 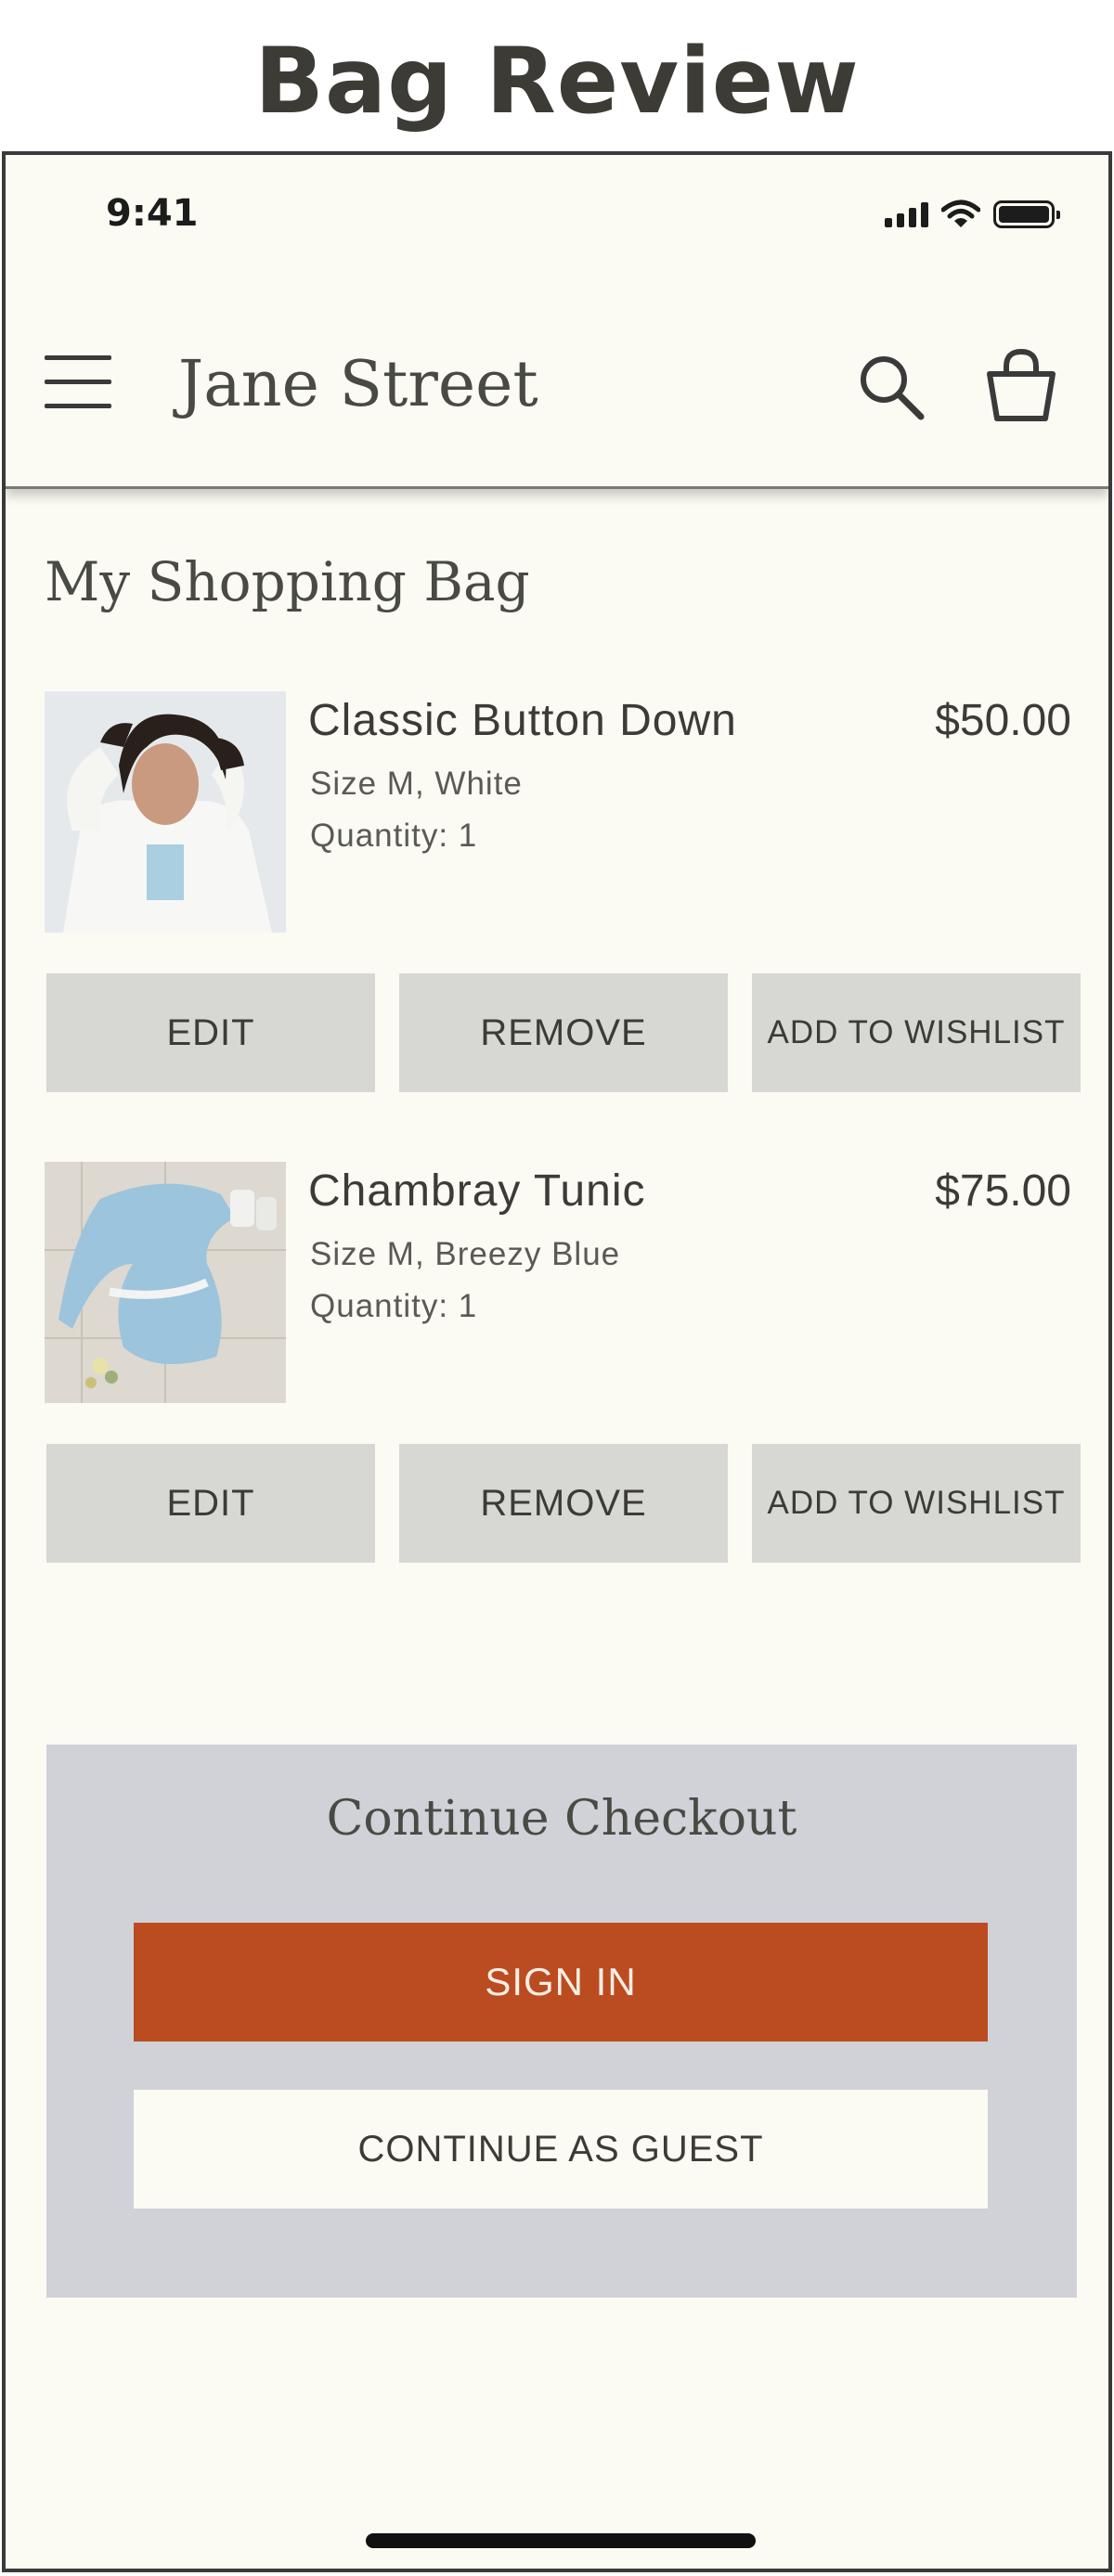 What do you see at coordinates (961, 213) in the screenshot?
I see `wifi-icon` at bounding box center [961, 213].